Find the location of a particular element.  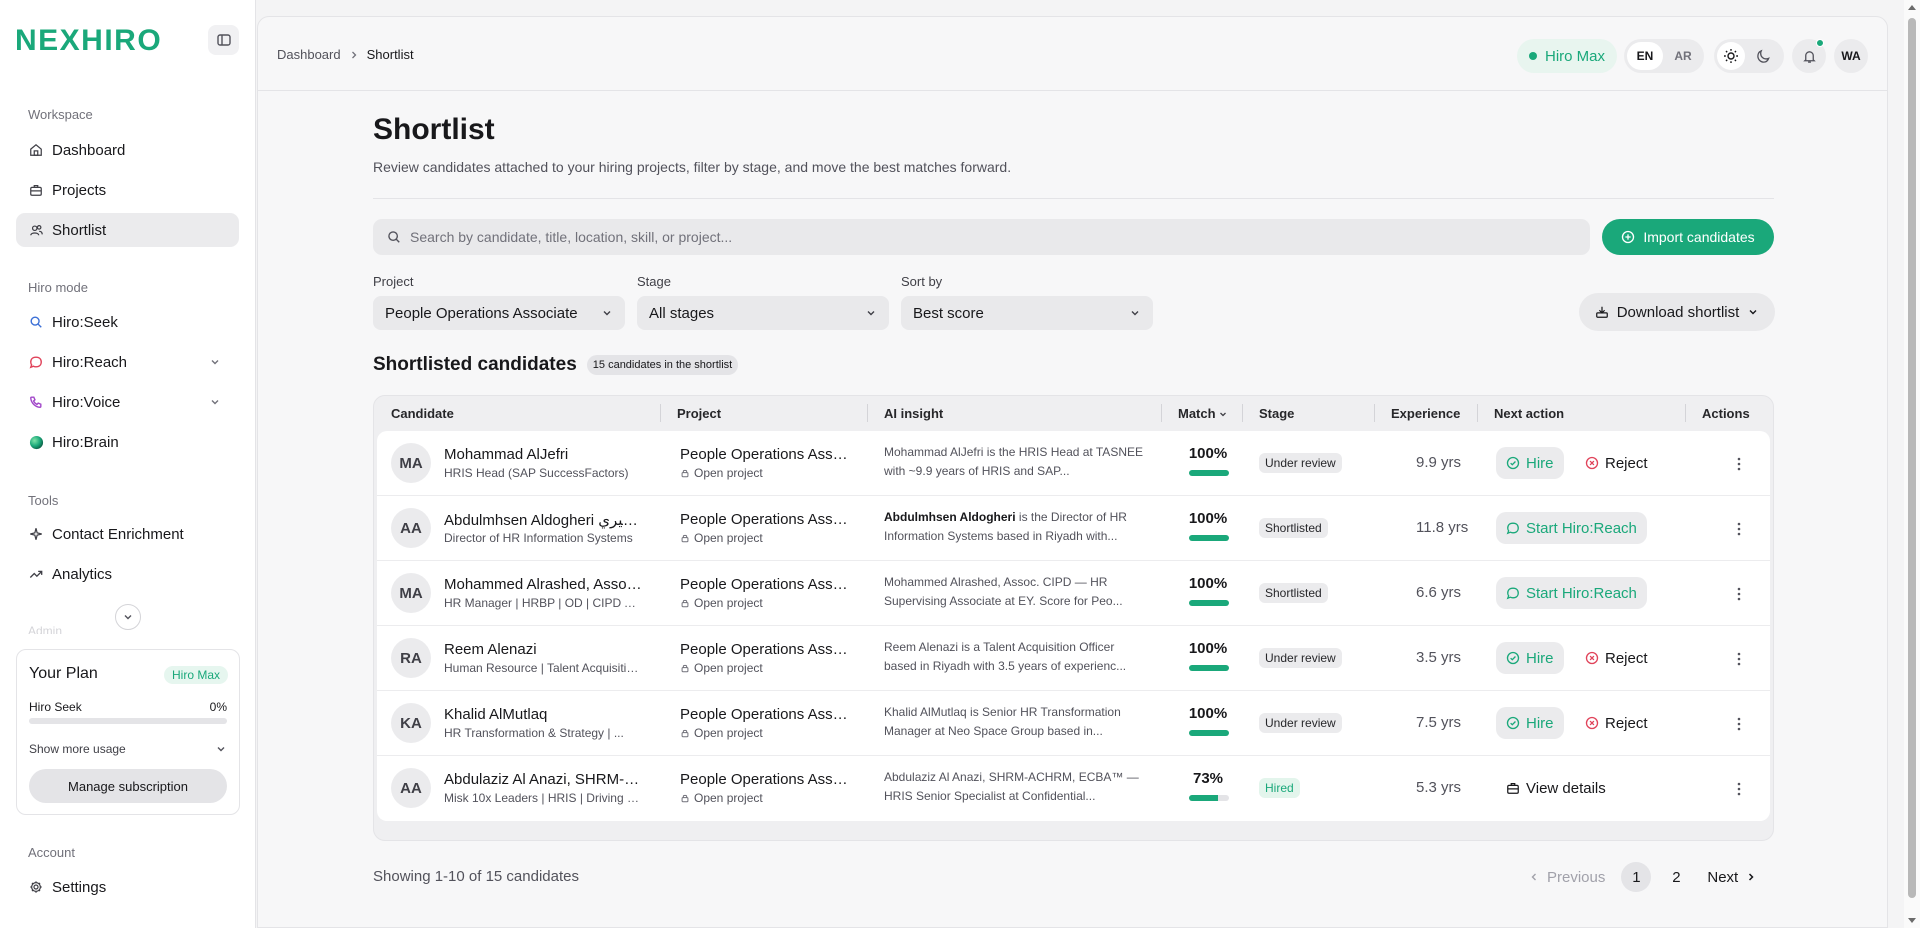

usage-label: Hiro Seek is located at coordinates (55, 707).